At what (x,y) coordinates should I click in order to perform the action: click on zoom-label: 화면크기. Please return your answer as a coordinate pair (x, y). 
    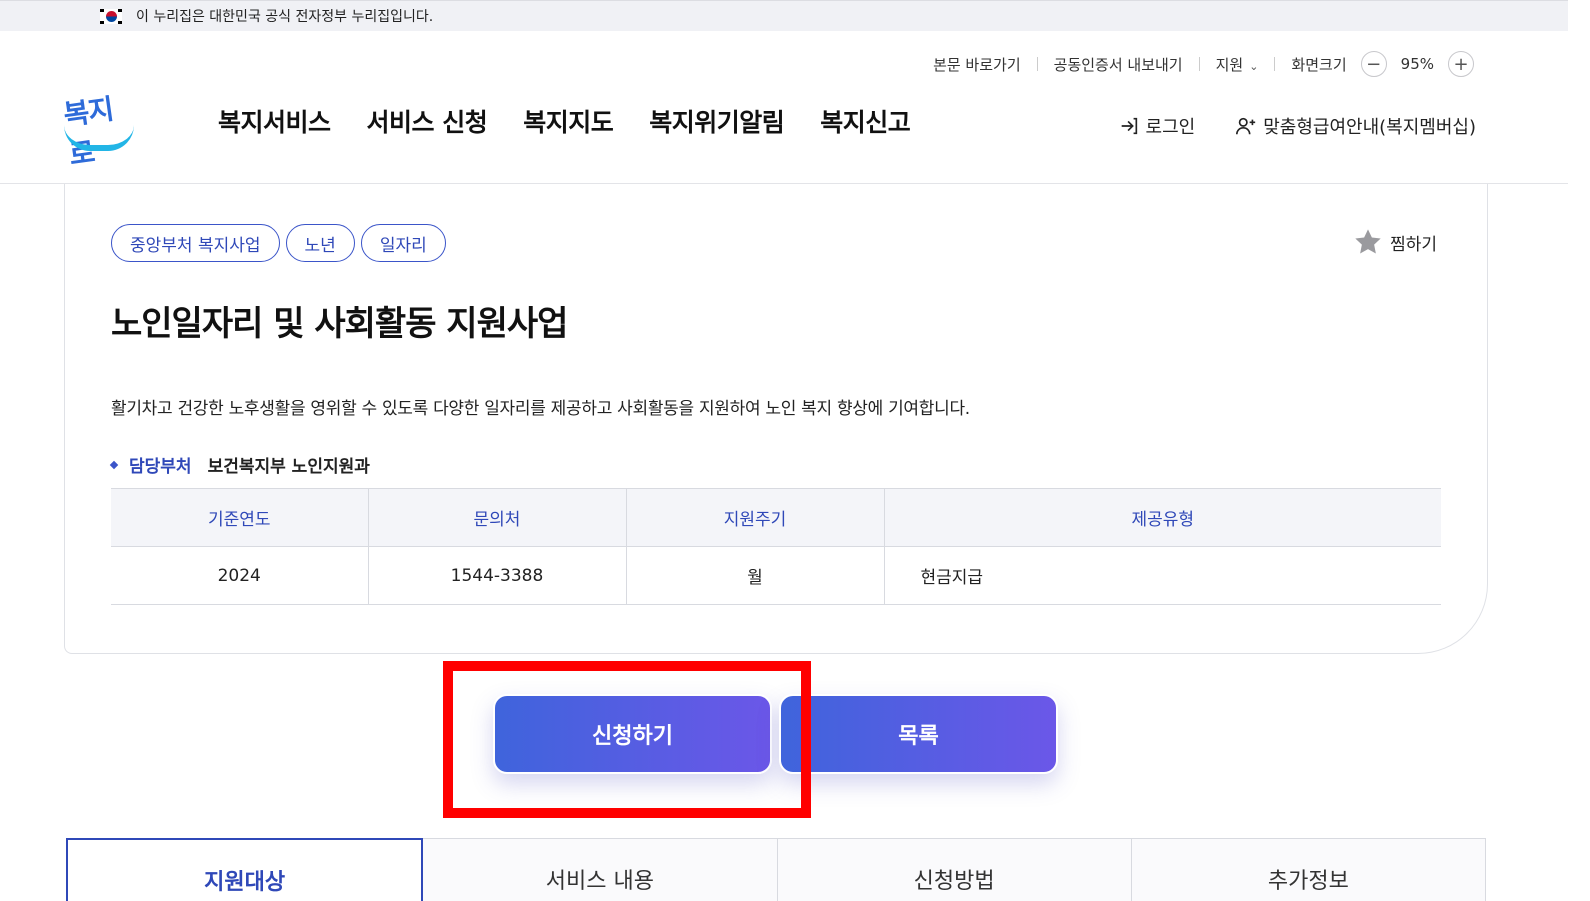
    Looking at the image, I should click on (1319, 64).